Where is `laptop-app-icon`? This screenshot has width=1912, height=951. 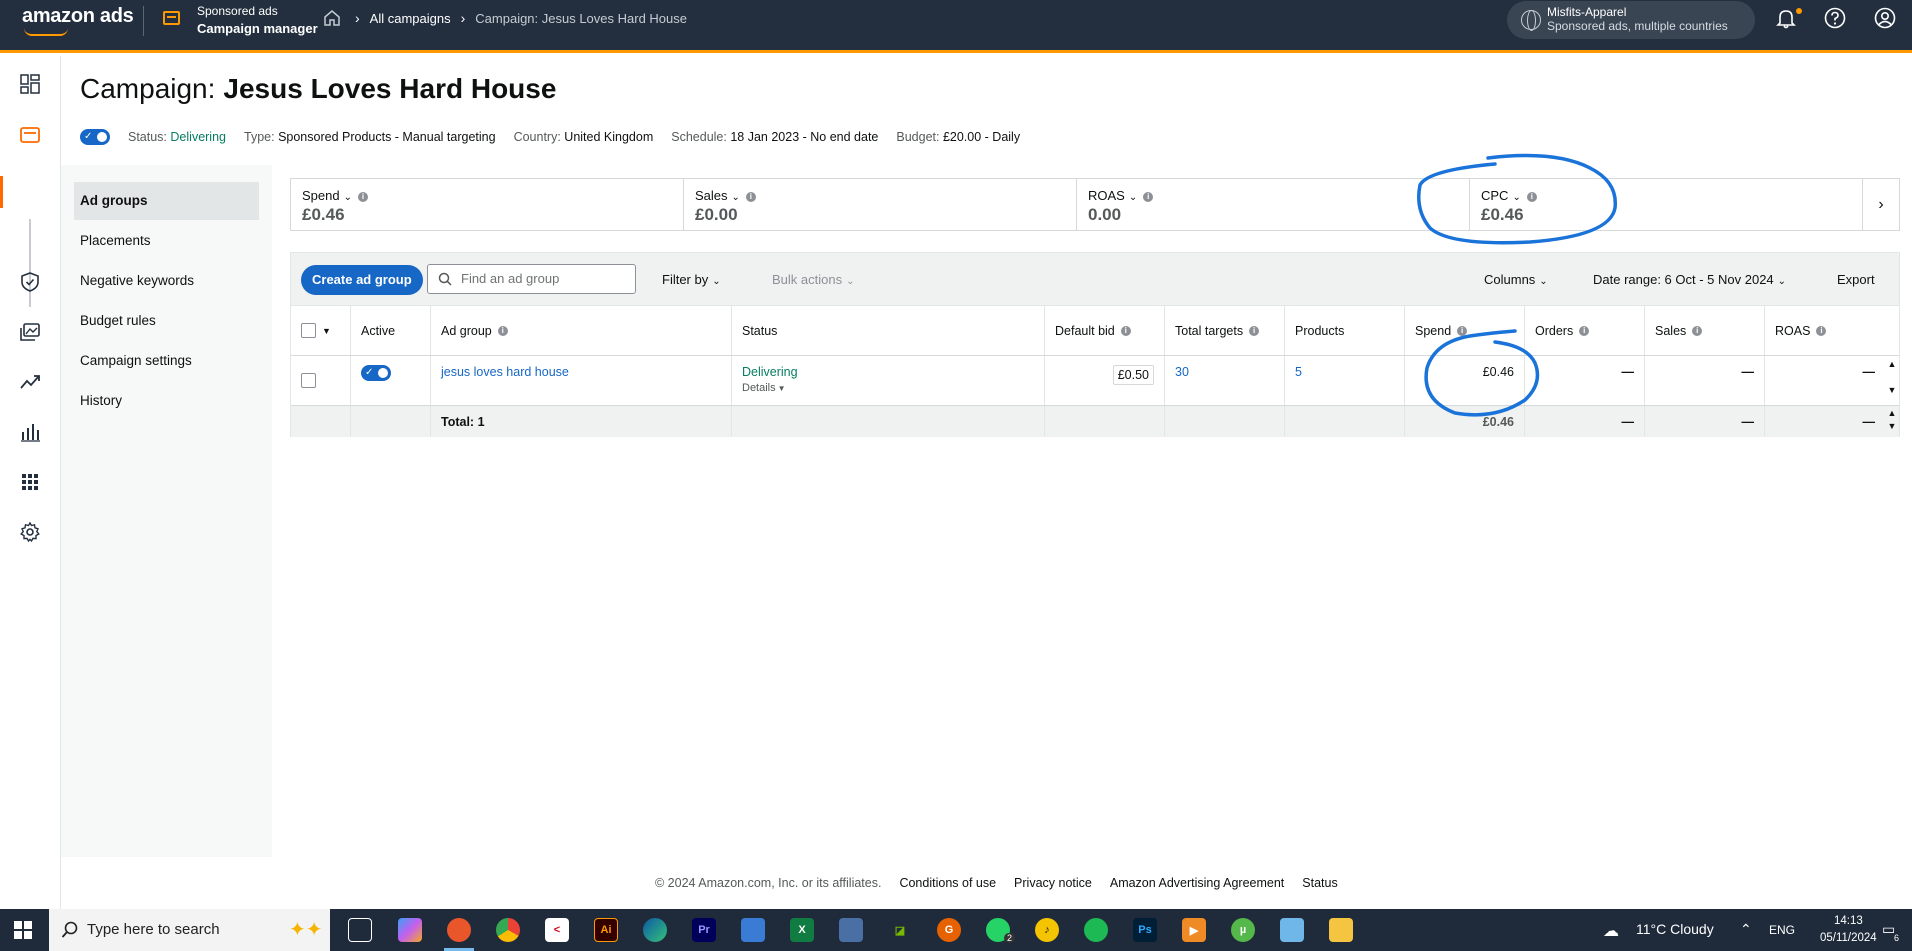 laptop-app-icon is located at coordinates (753, 930).